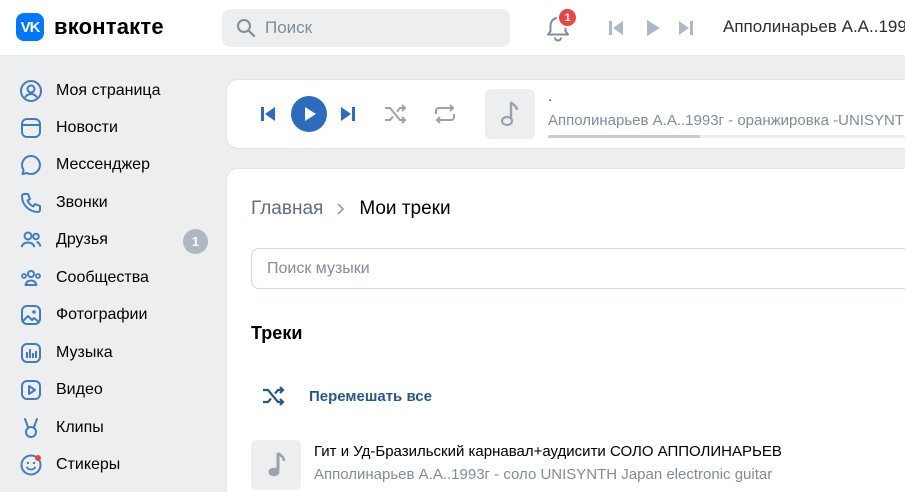  What do you see at coordinates (82, 239) in the screenshot?
I see `sidebar-item-label: Друзья` at bounding box center [82, 239].